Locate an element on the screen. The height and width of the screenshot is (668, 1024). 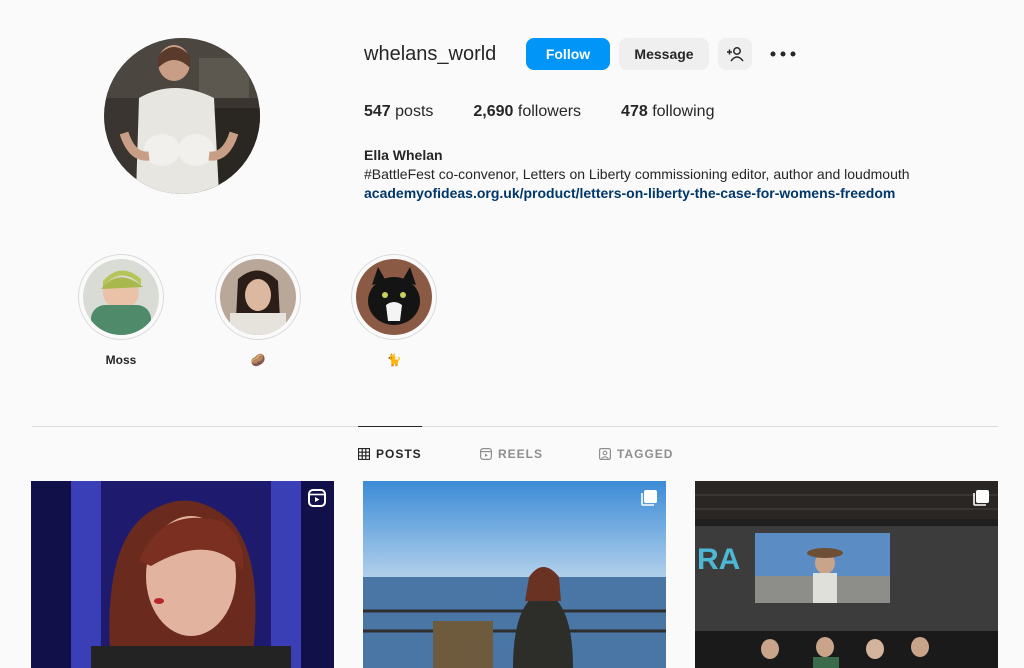
grid-icon is located at coordinates (364, 453).